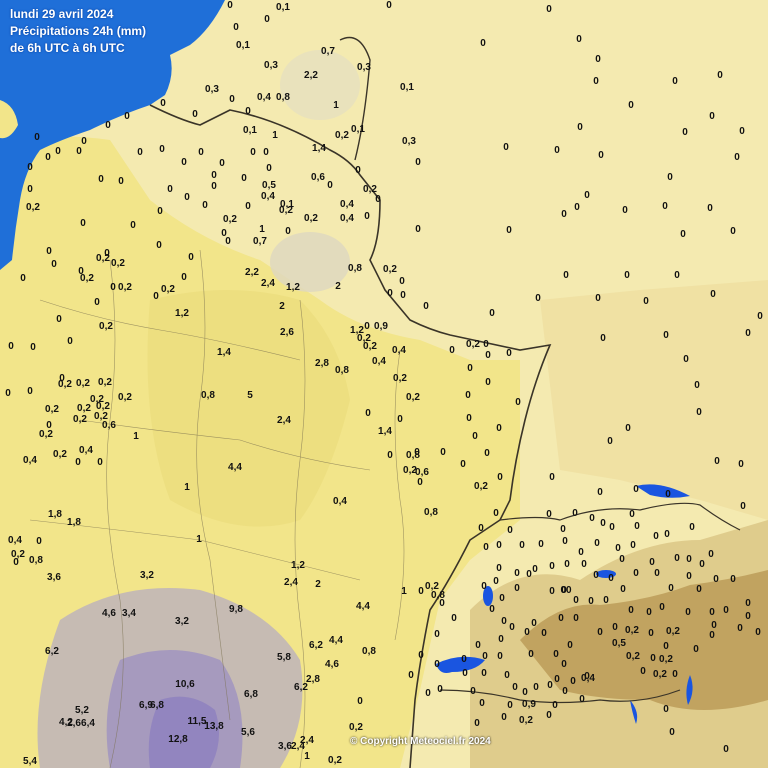 The width and height of the screenshot is (768, 768). I want to click on precip-value: 12,8, so click(178, 739).